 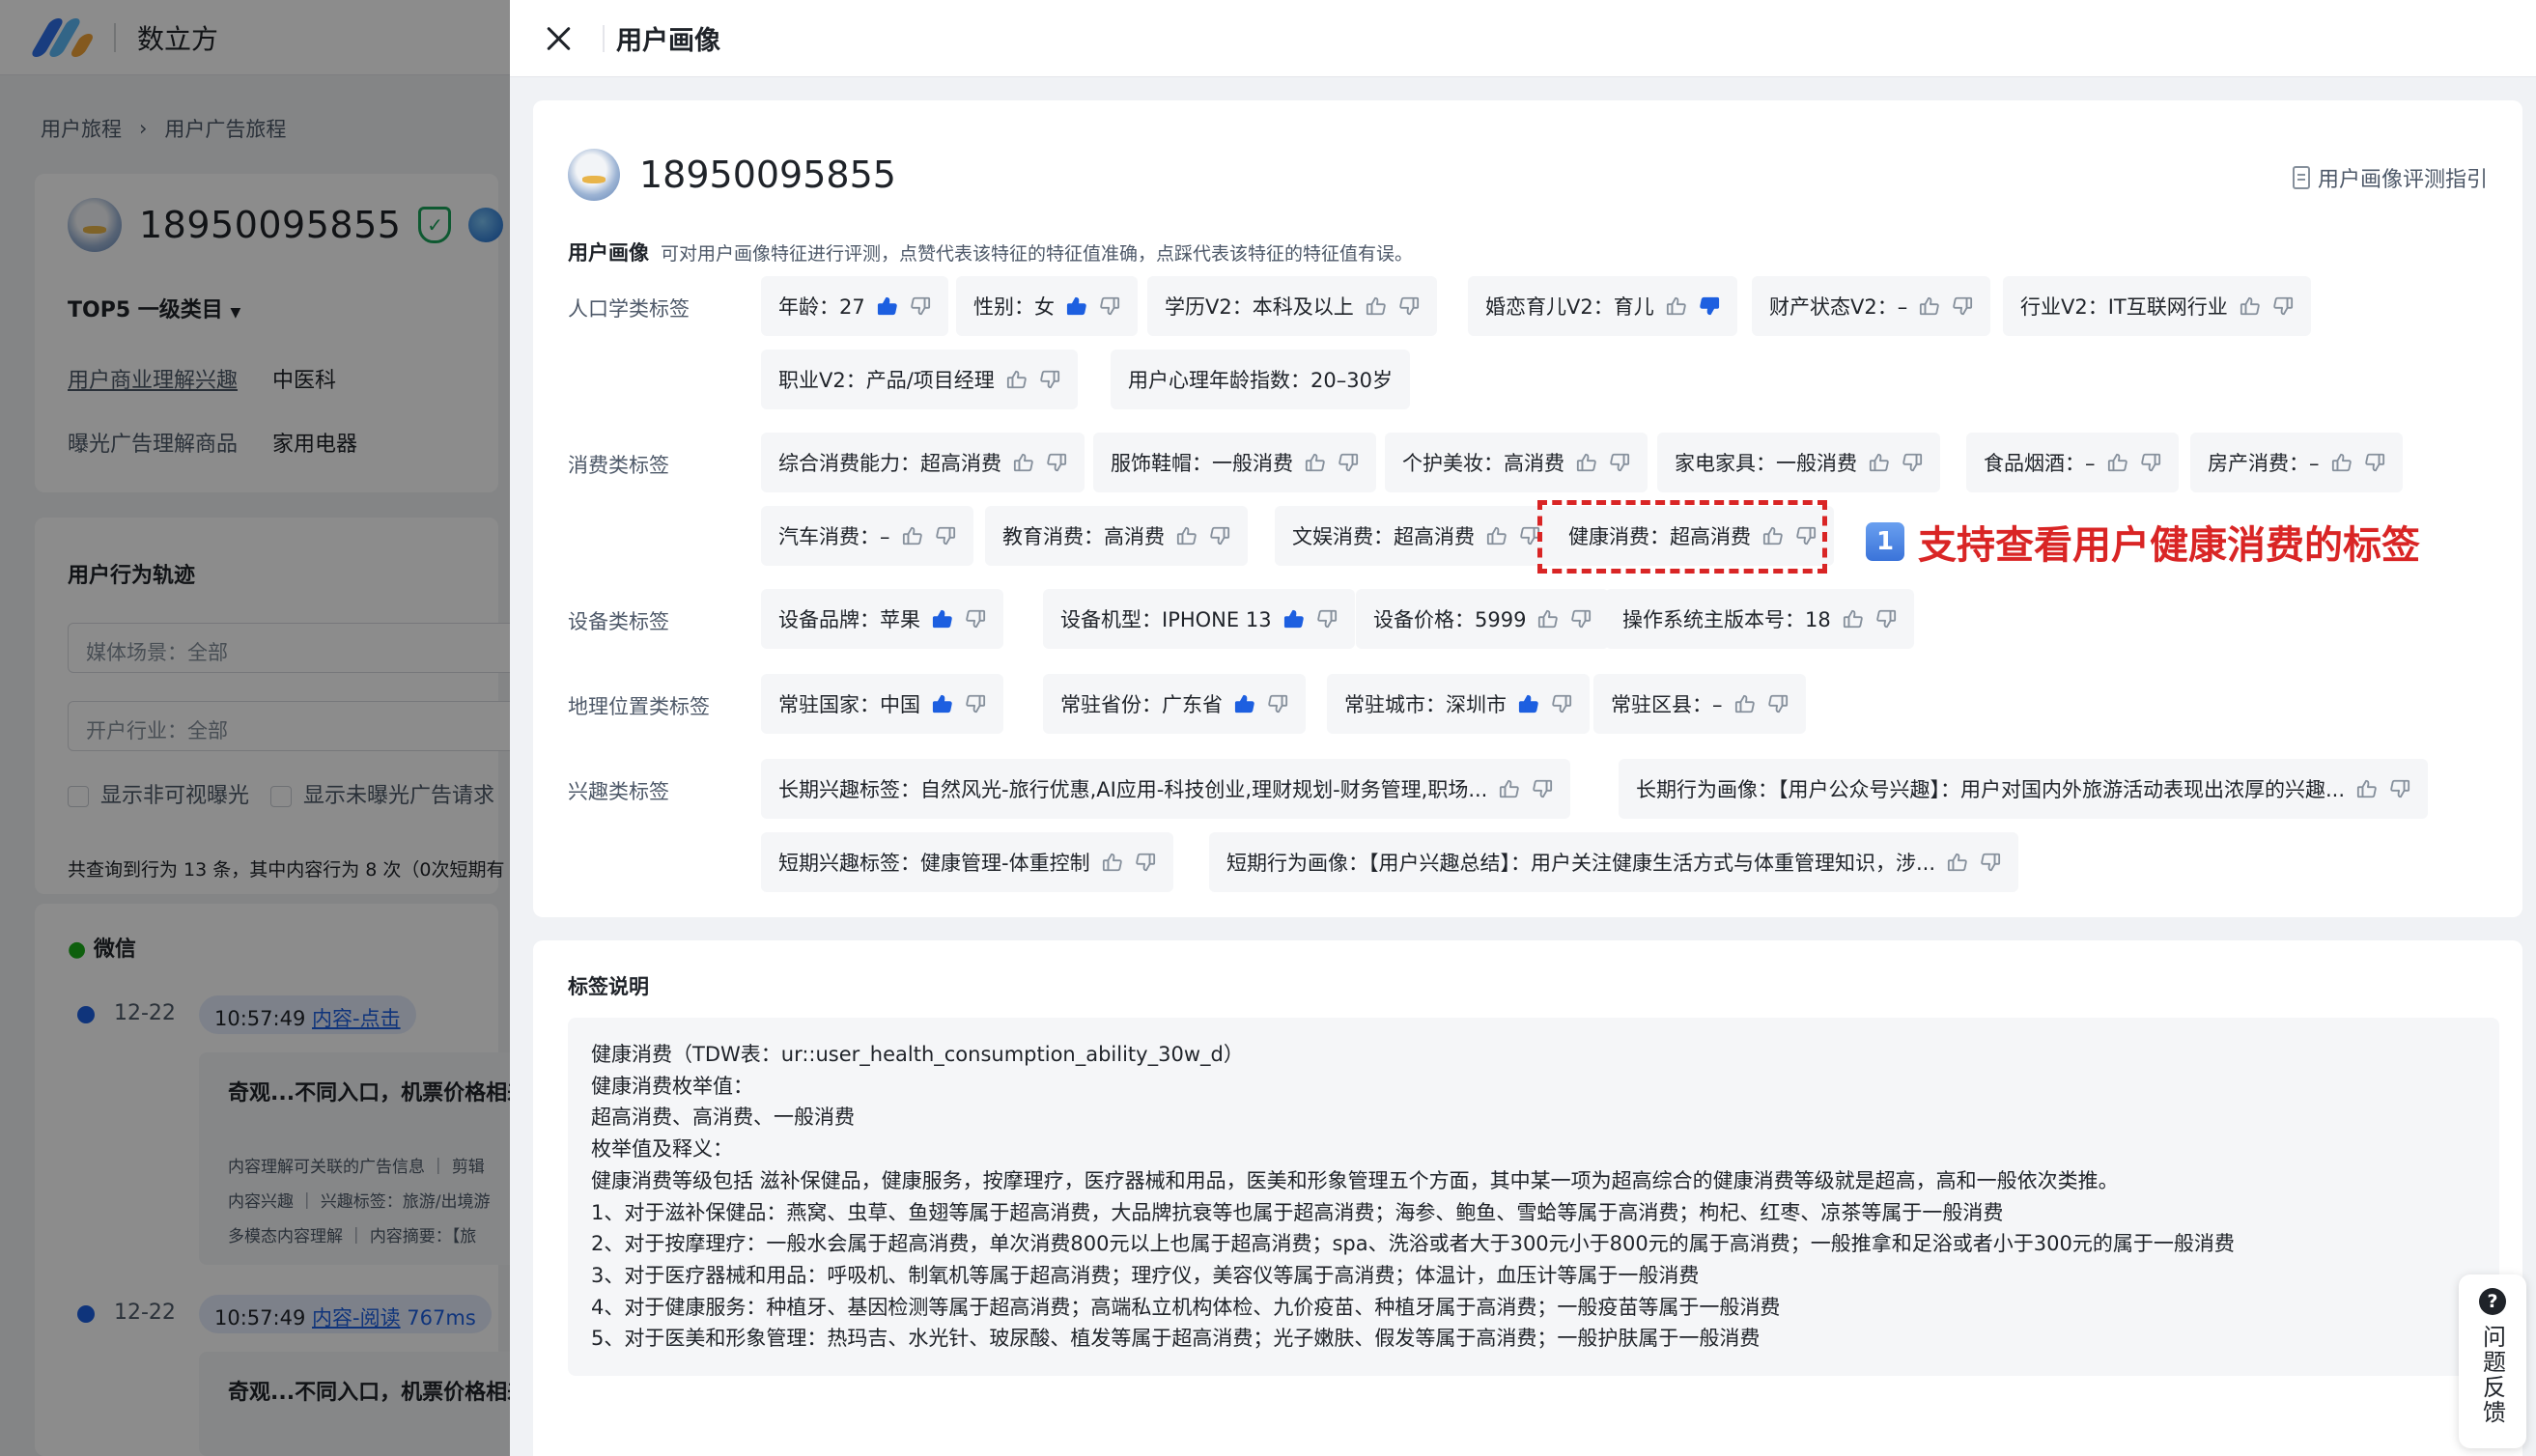 I want to click on tag-text: 年龄：27, so click(x=821, y=307).